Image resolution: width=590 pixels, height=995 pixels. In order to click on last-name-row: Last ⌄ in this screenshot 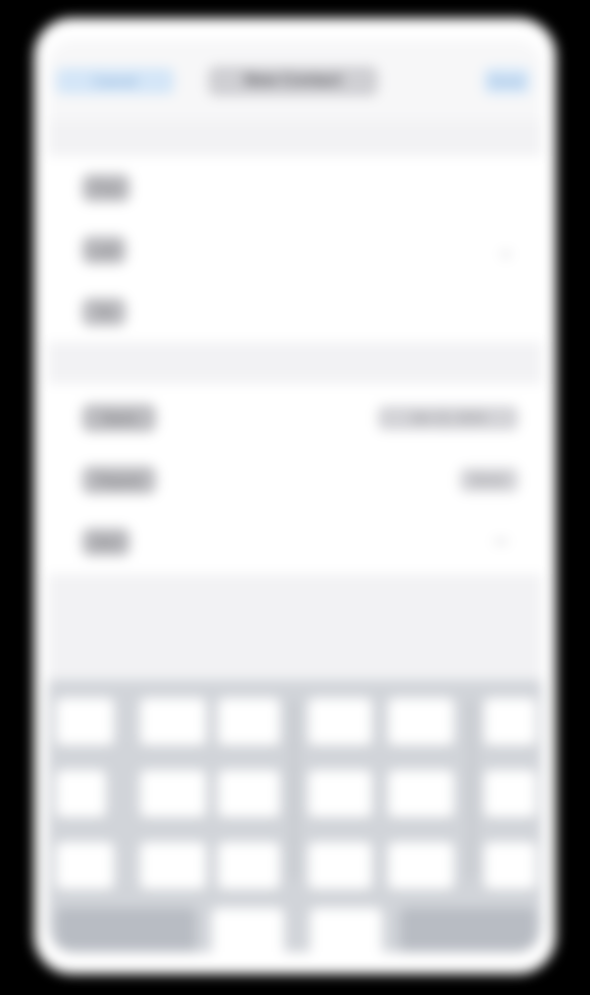, I will do `click(295, 250)`.